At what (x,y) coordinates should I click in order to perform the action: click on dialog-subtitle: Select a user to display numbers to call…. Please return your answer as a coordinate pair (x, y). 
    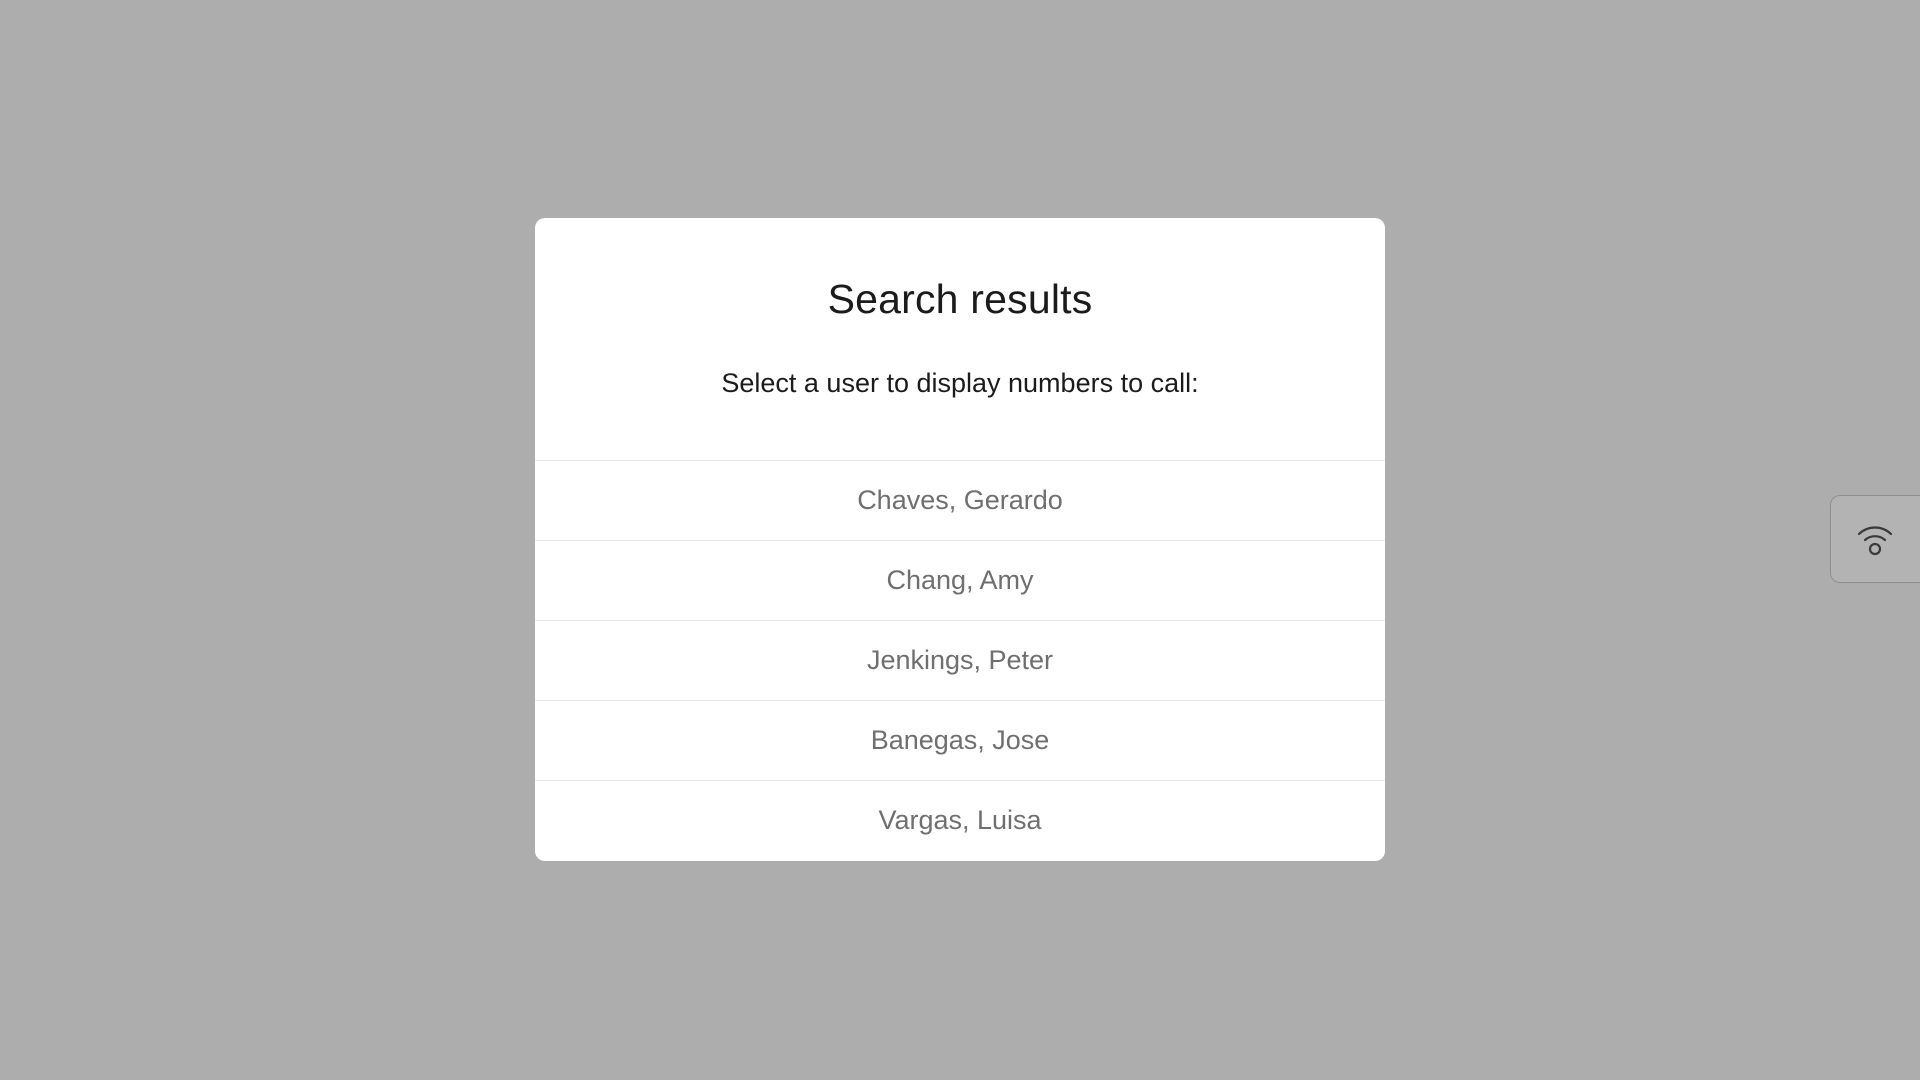
    Looking at the image, I should click on (960, 383).